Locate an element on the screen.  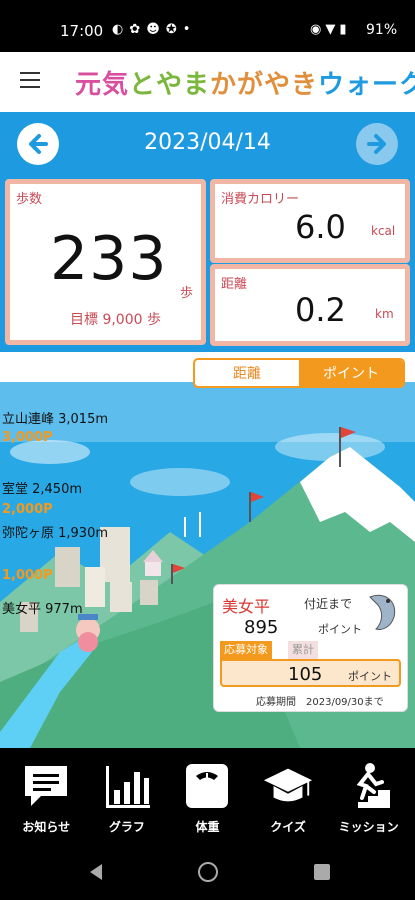
system-navigation-bar is located at coordinates (207, 874).